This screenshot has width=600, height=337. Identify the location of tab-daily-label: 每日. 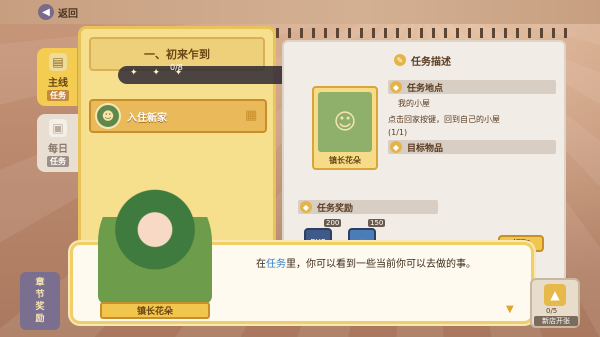
(58, 149).